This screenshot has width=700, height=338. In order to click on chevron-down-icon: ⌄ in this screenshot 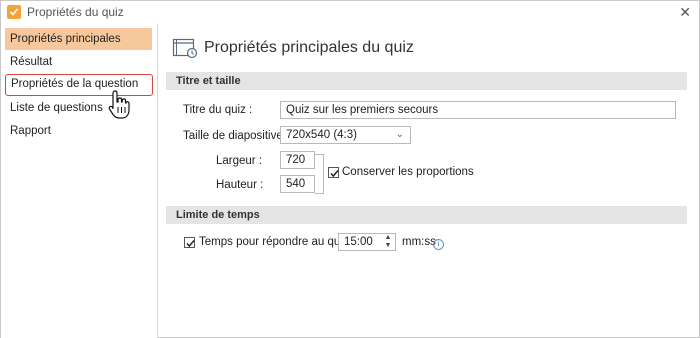, I will do `click(399, 134)`.